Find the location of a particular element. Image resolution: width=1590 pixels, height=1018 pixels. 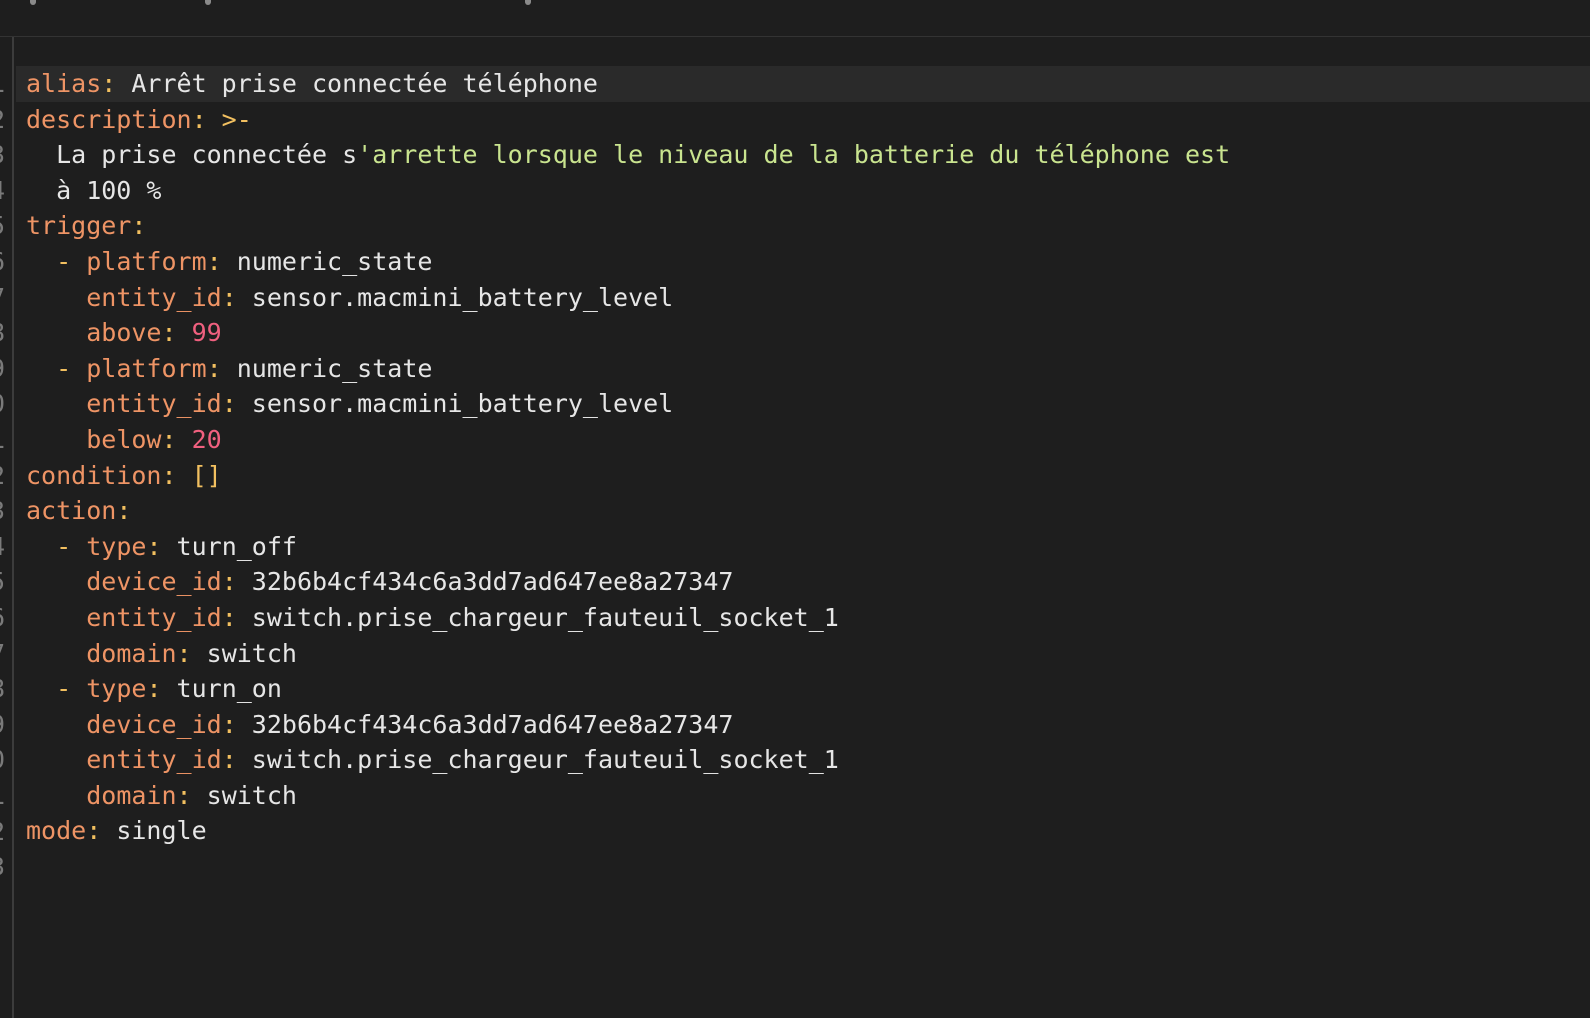

line-number: 2 is located at coordinates (2, 832).